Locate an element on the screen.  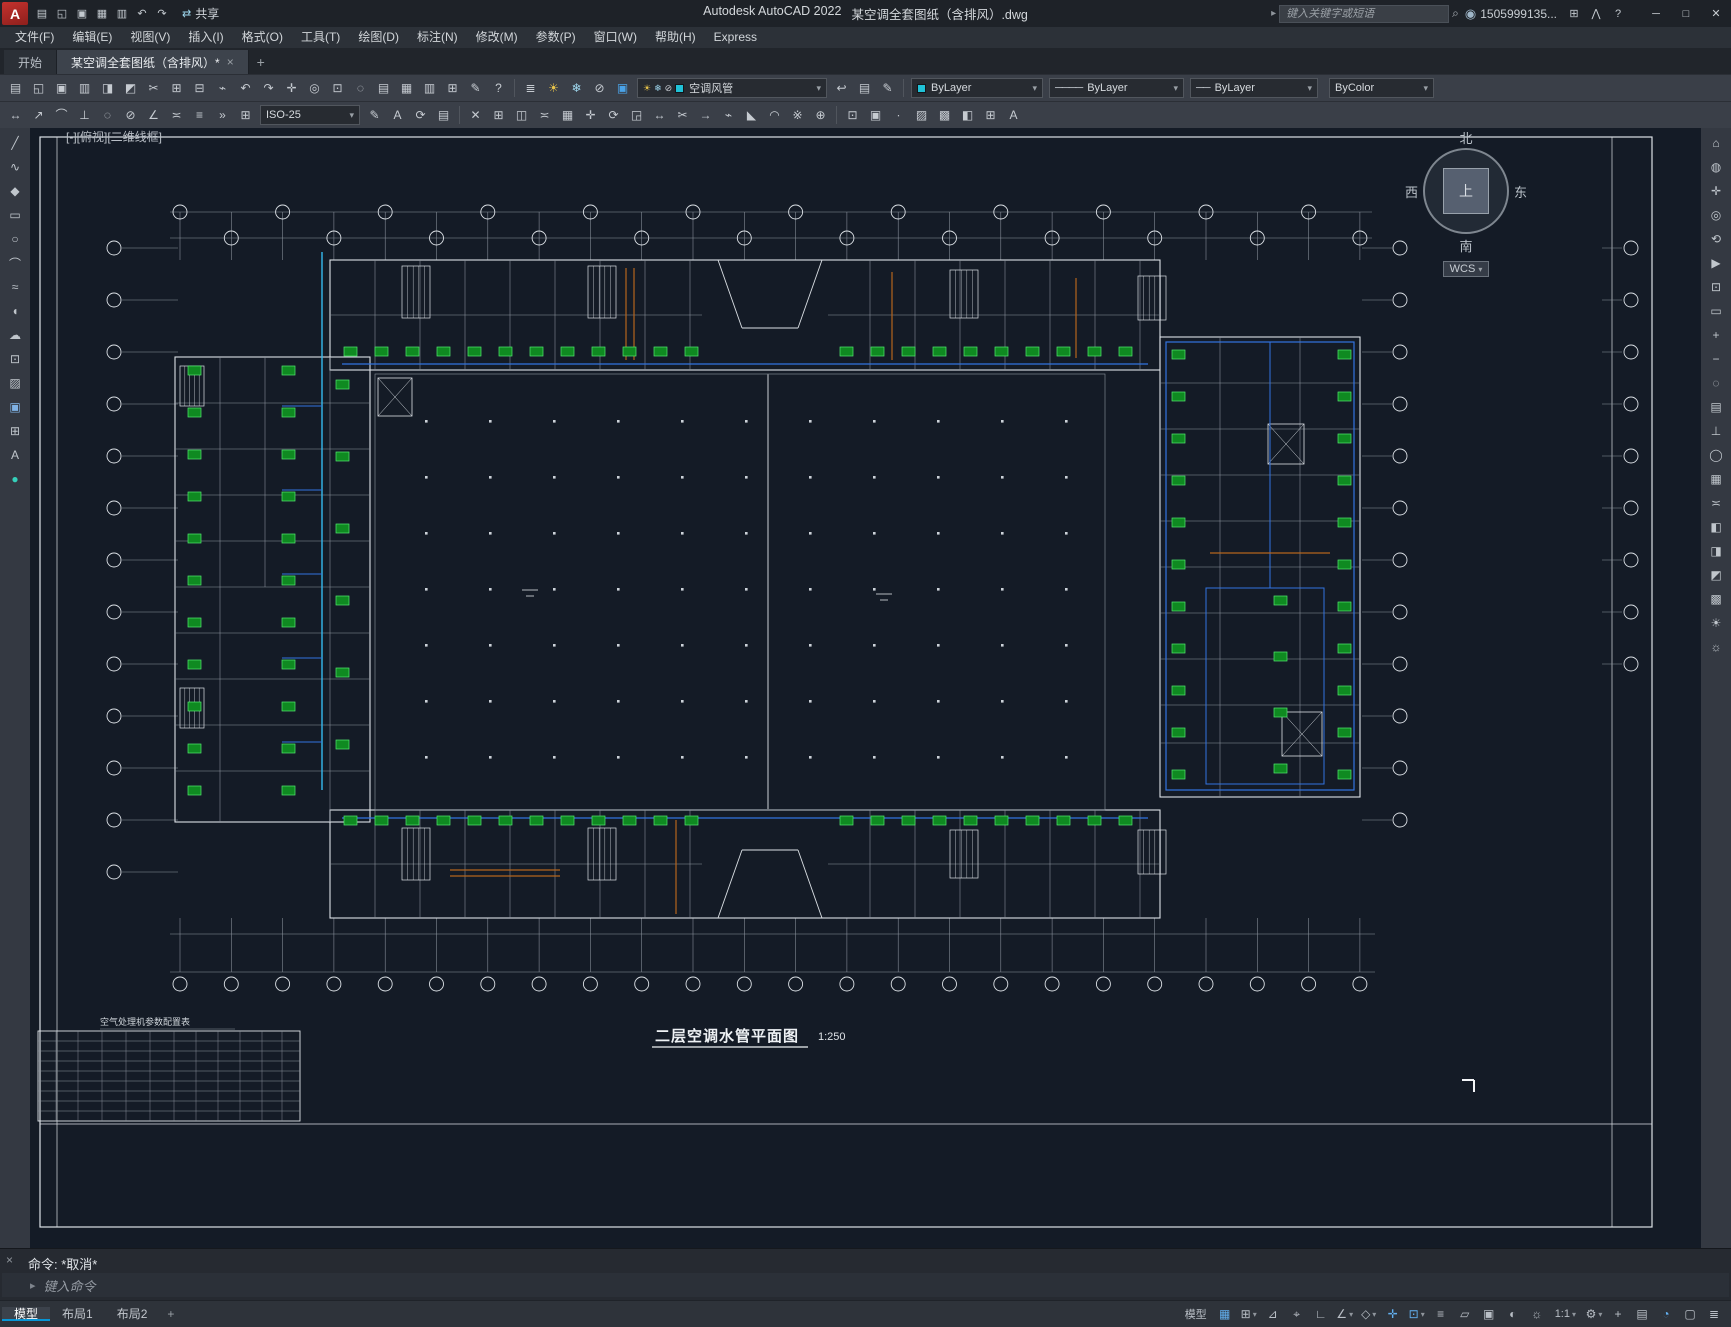
dim-angular-icon: ∠ is located at coordinates (153, 115).